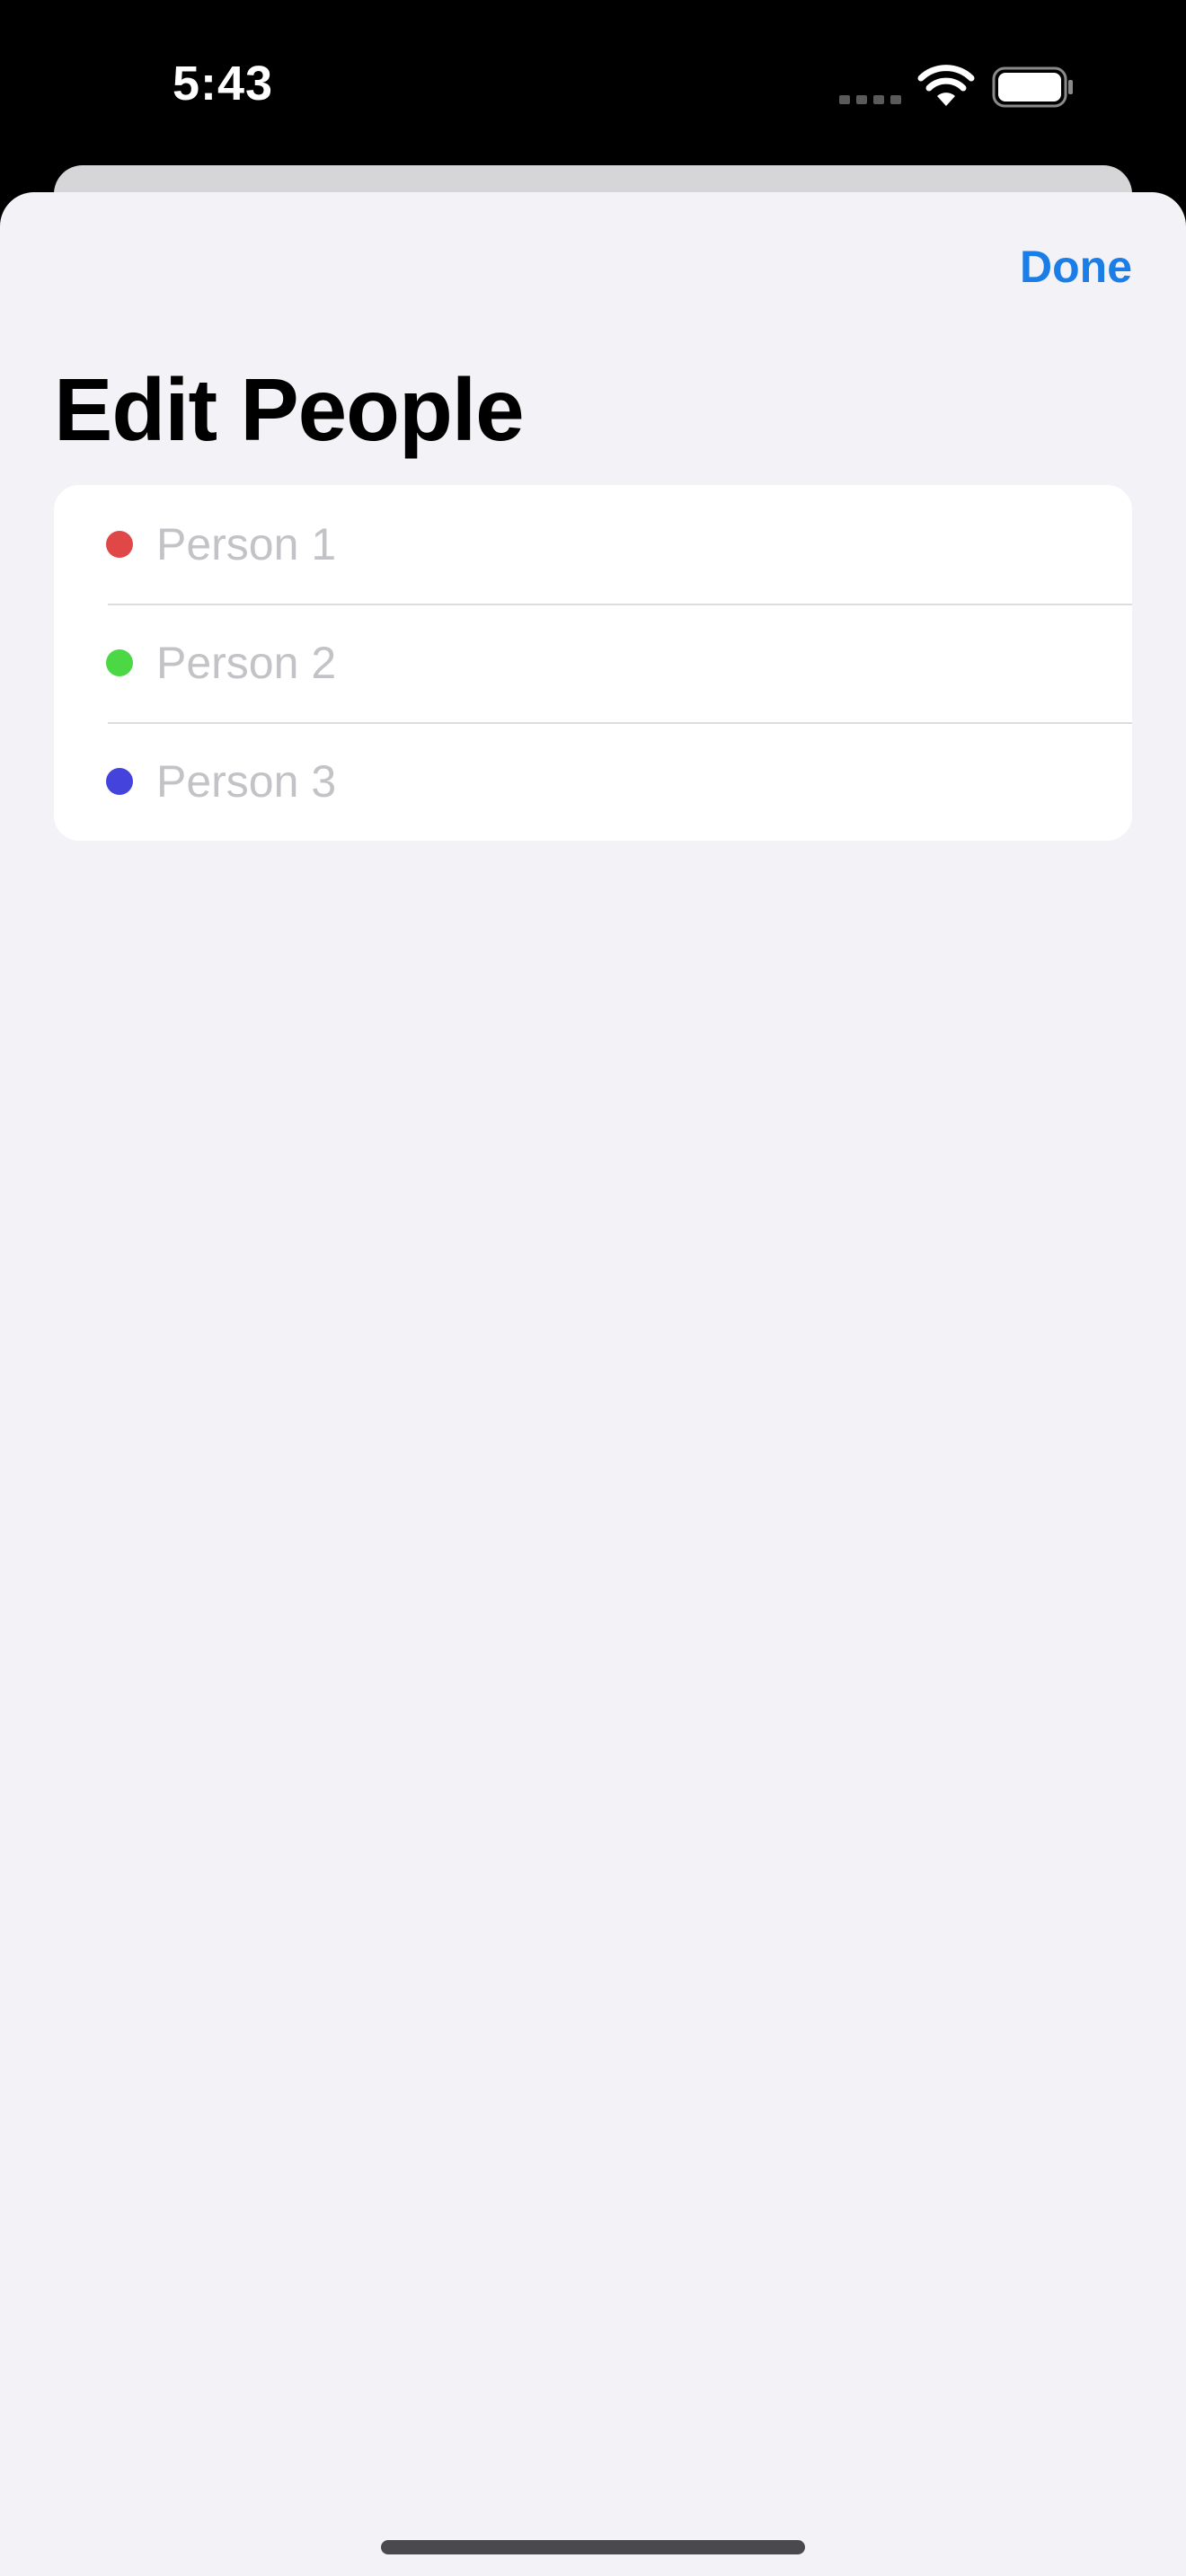  What do you see at coordinates (223, 83) in the screenshot?
I see `status-time: 5:43` at bounding box center [223, 83].